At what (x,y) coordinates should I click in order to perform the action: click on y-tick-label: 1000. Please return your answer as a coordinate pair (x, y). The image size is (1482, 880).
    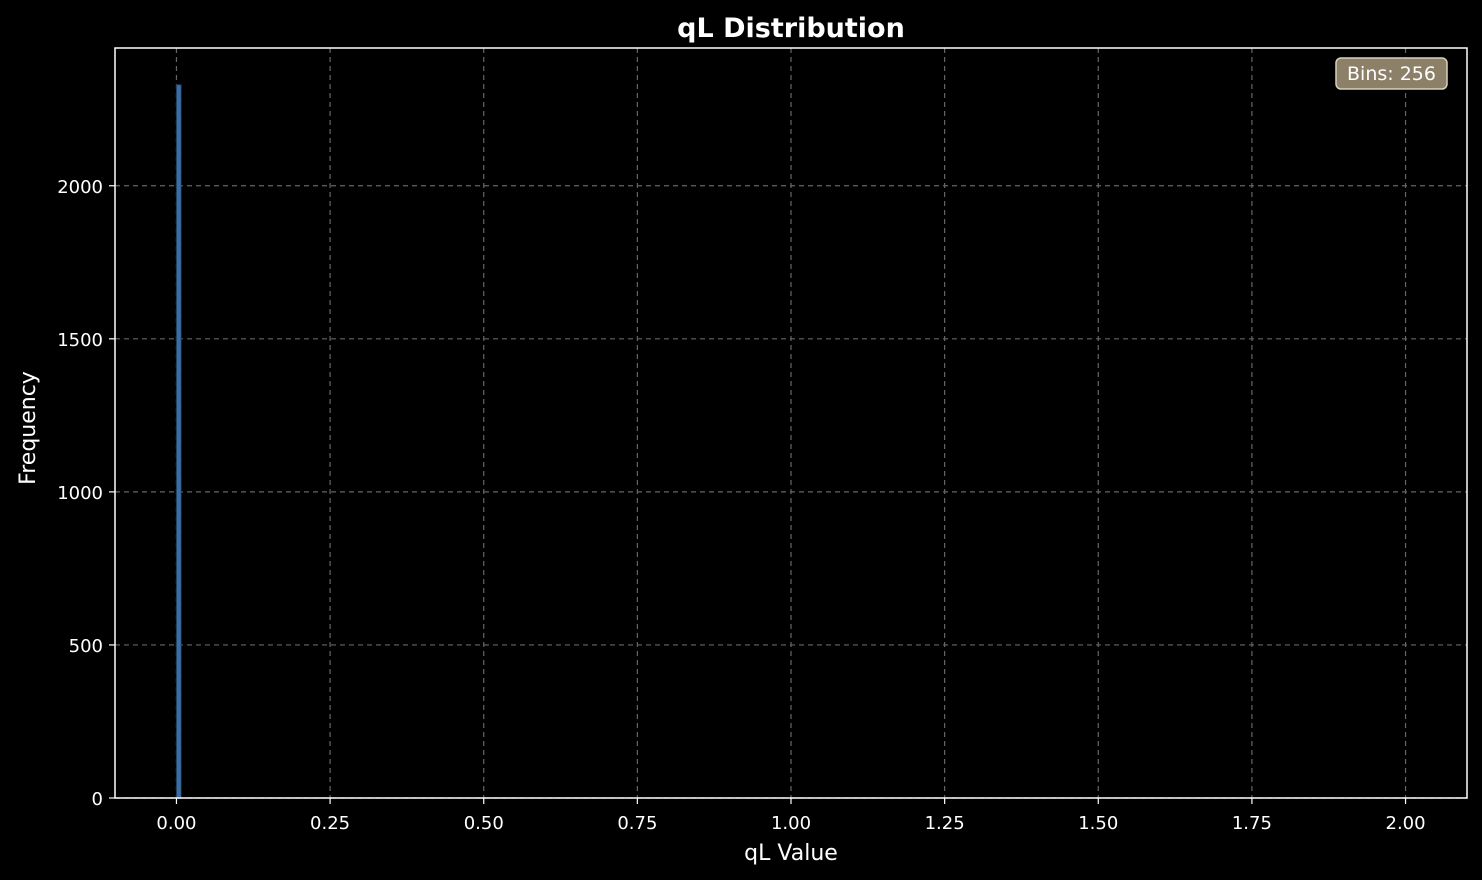
    Looking at the image, I should click on (80, 493).